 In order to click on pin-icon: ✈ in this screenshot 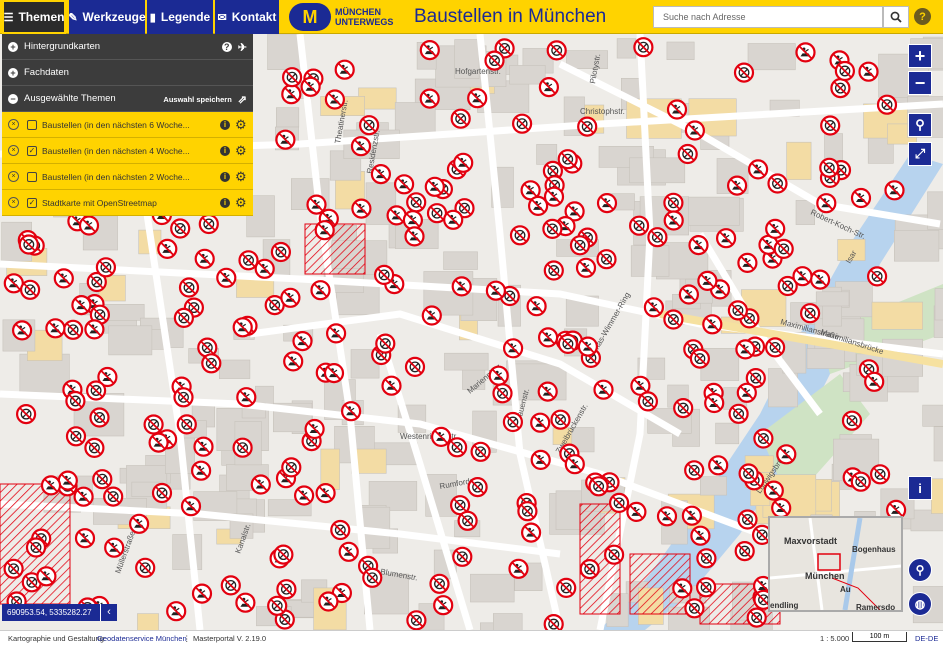, I will do `click(242, 47)`.